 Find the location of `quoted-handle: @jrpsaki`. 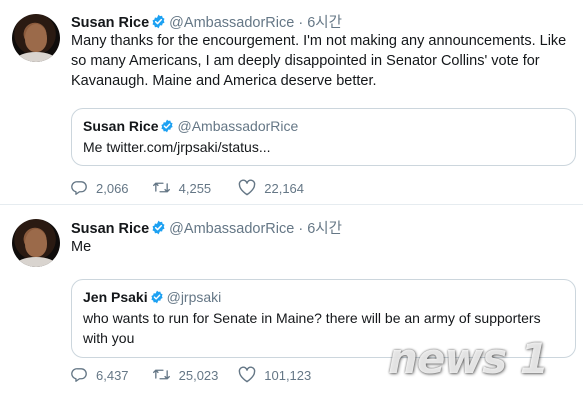

quoted-handle: @jrpsaki is located at coordinates (194, 297).